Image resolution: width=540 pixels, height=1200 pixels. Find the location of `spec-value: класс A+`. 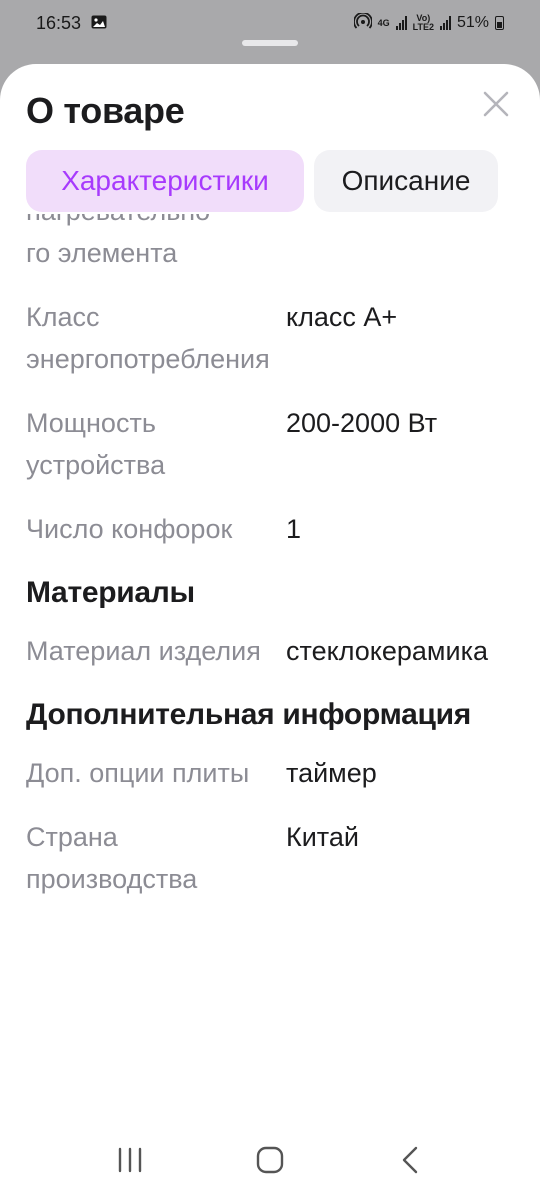

spec-value: класс A+ is located at coordinates (342, 317).